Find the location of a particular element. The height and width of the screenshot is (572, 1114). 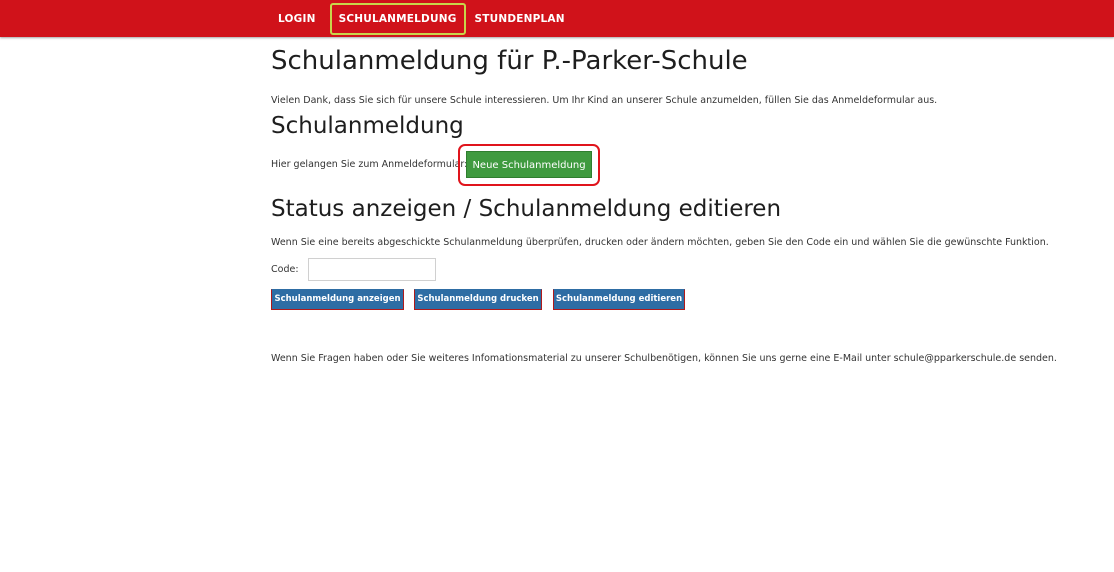

registration-text: Hier gelangen Sie zum Anmeldeformular: is located at coordinates (369, 164).